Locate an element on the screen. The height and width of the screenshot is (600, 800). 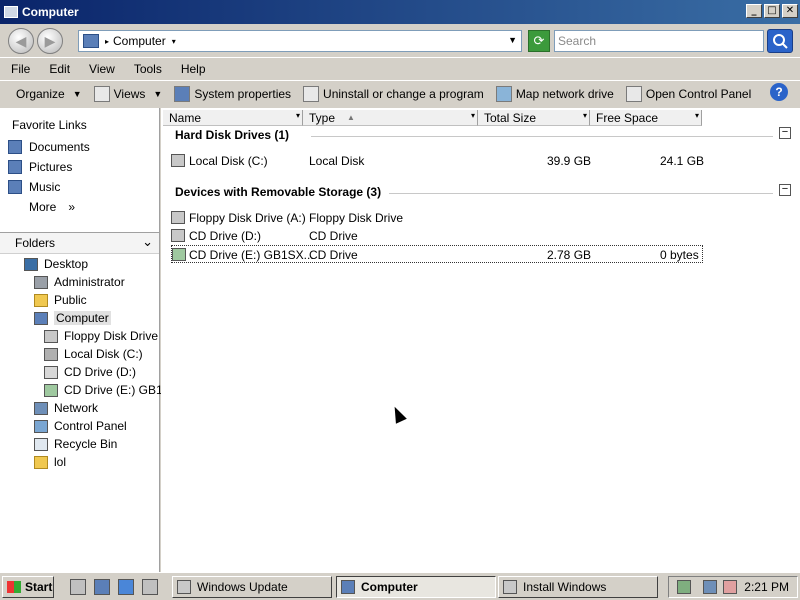
favorite-music: Music is located at coordinates (34, 187).